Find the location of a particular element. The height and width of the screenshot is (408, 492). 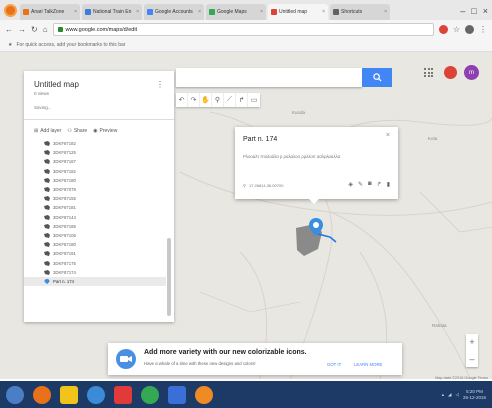

list-item: 3DKF87175 is located at coordinates (95, 262).